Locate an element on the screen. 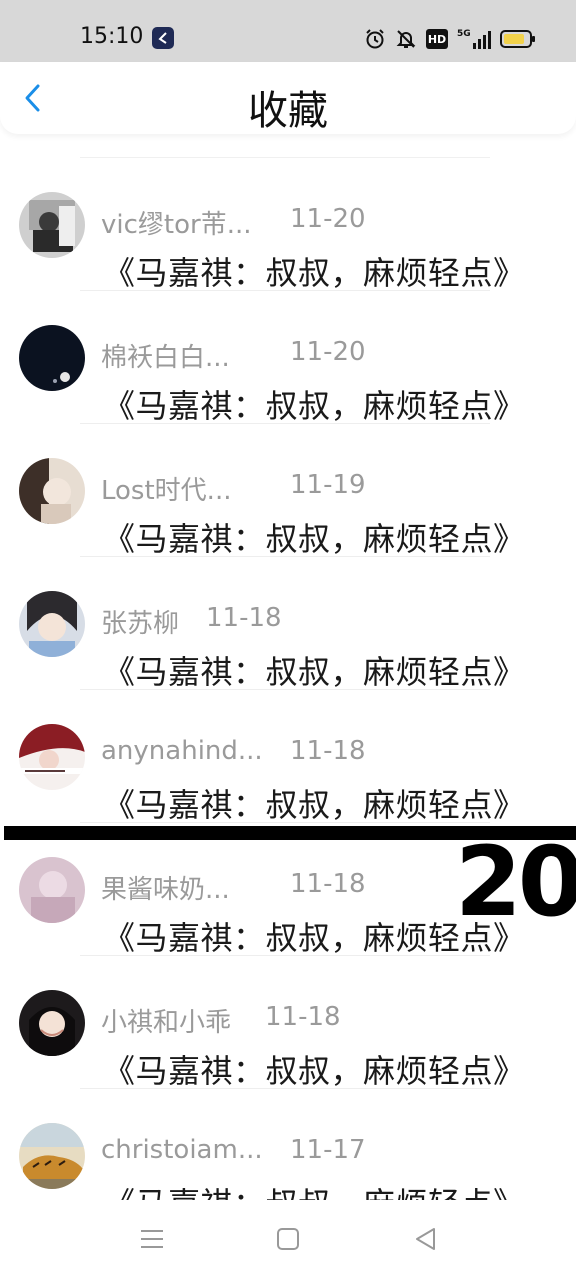 Image resolution: width=576 pixels, height=1280 pixels. app-icon is located at coordinates (163, 38).